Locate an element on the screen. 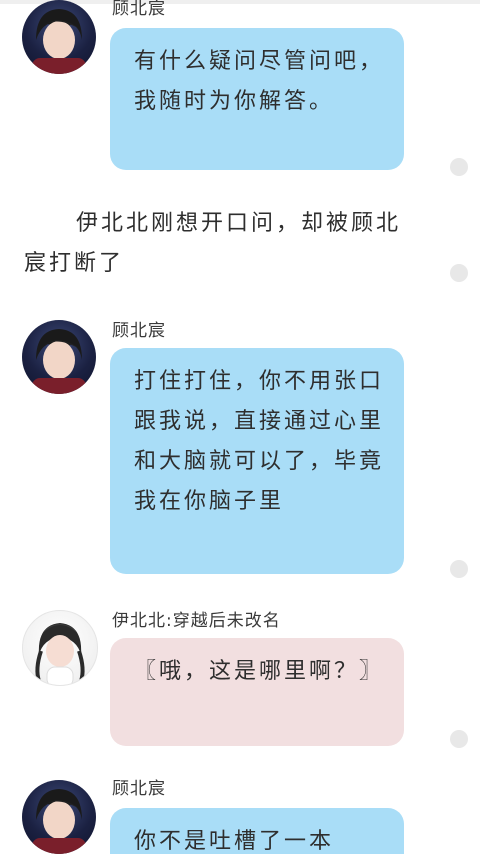  message-bubble: 〖哦，这是哪里啊？〗 is located at coordinates (257, 692).